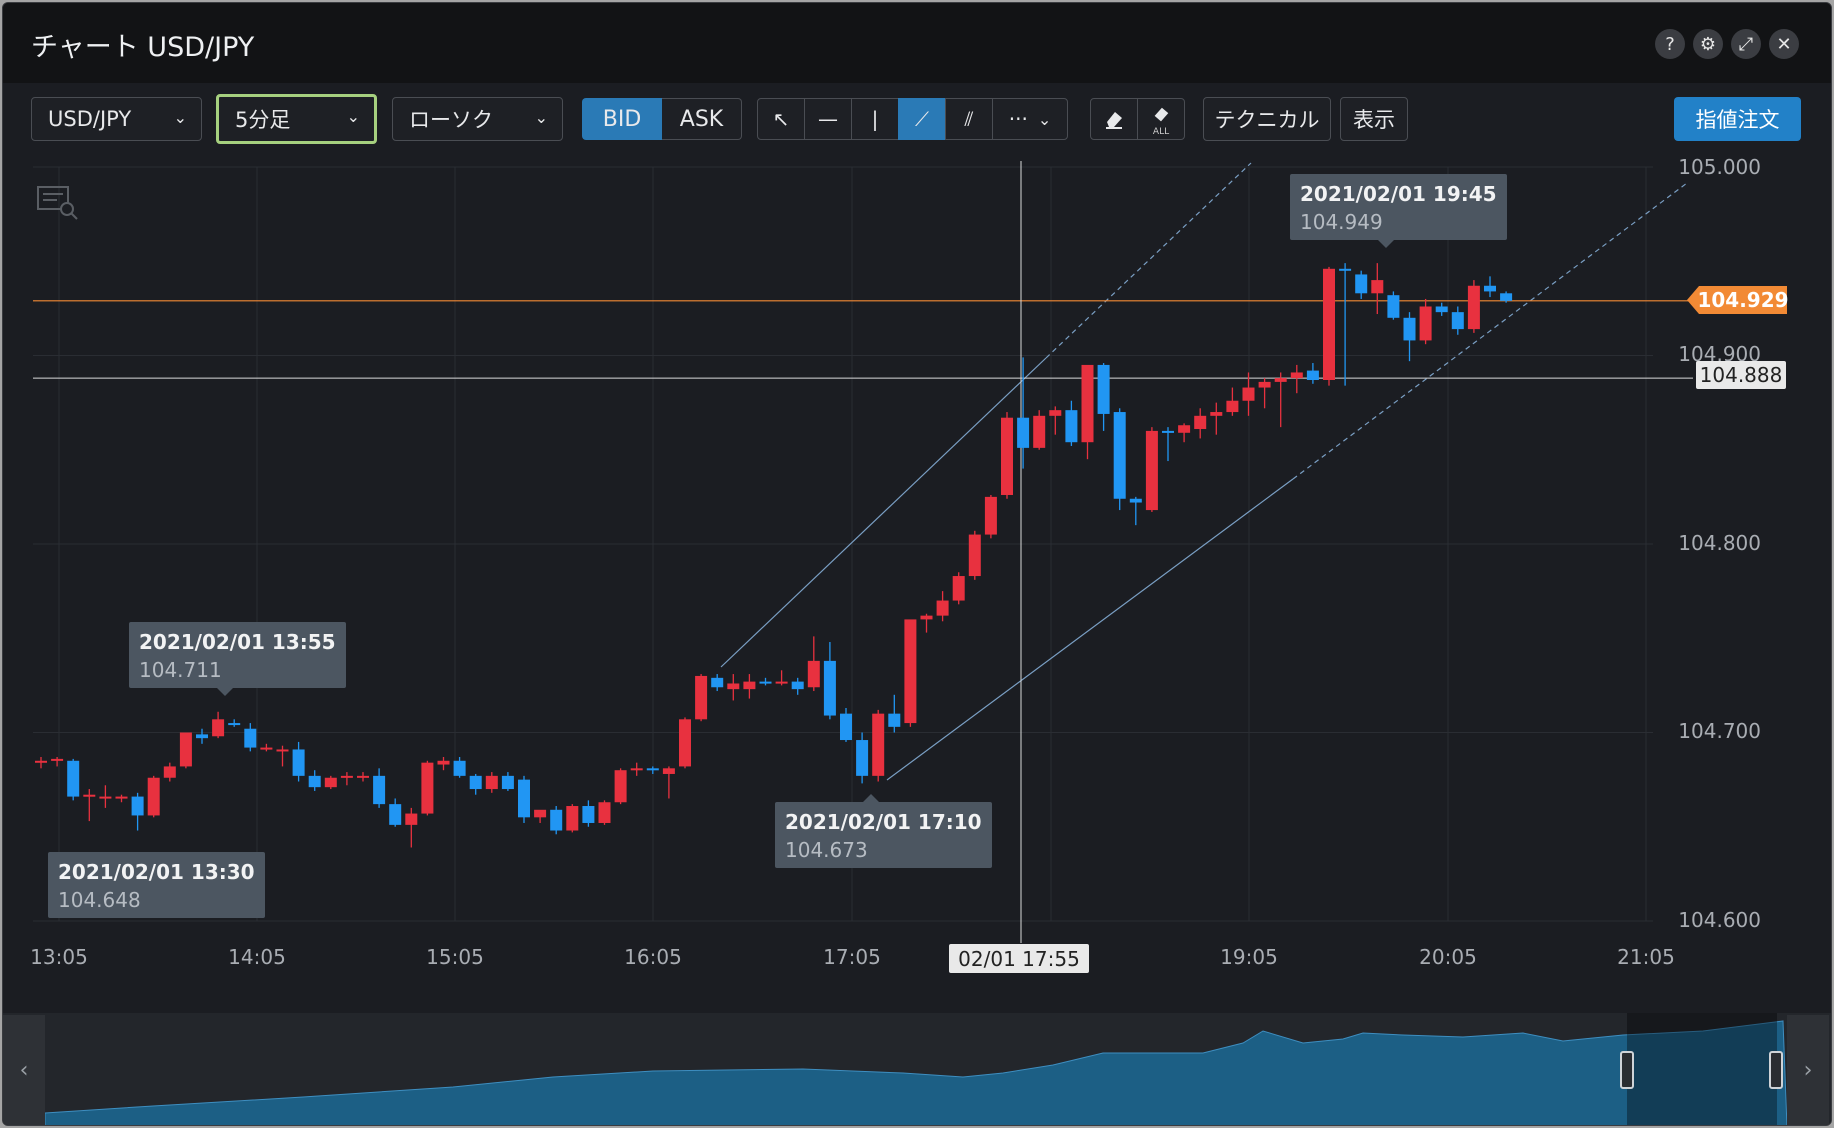  What do you see at coordinates (237, 642) in the screenshot?
I see `tooltip-date: 2021/02/01 13:55` at bounding box center [237, 642].